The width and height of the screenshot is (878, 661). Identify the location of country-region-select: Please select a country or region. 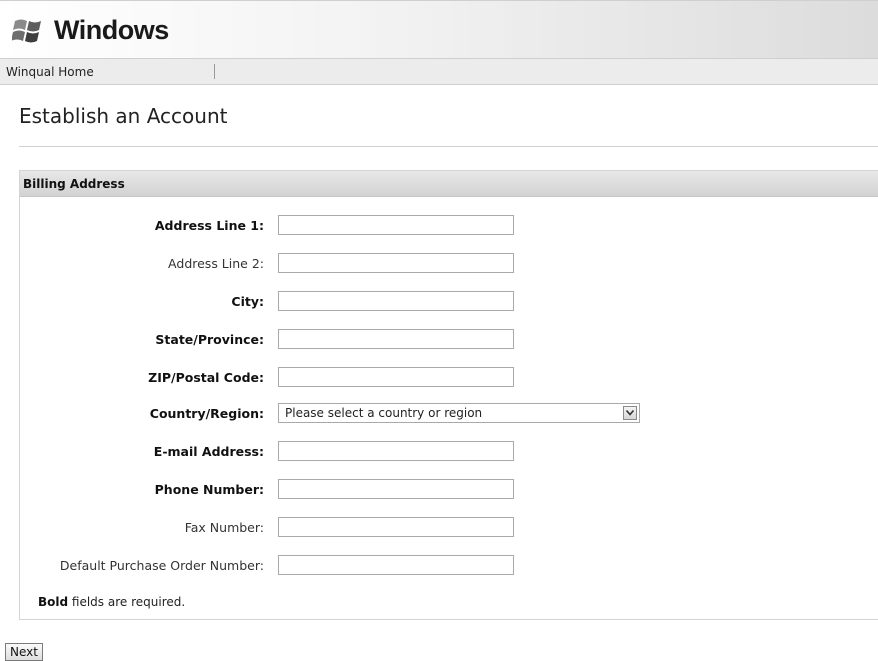
(459, 413).